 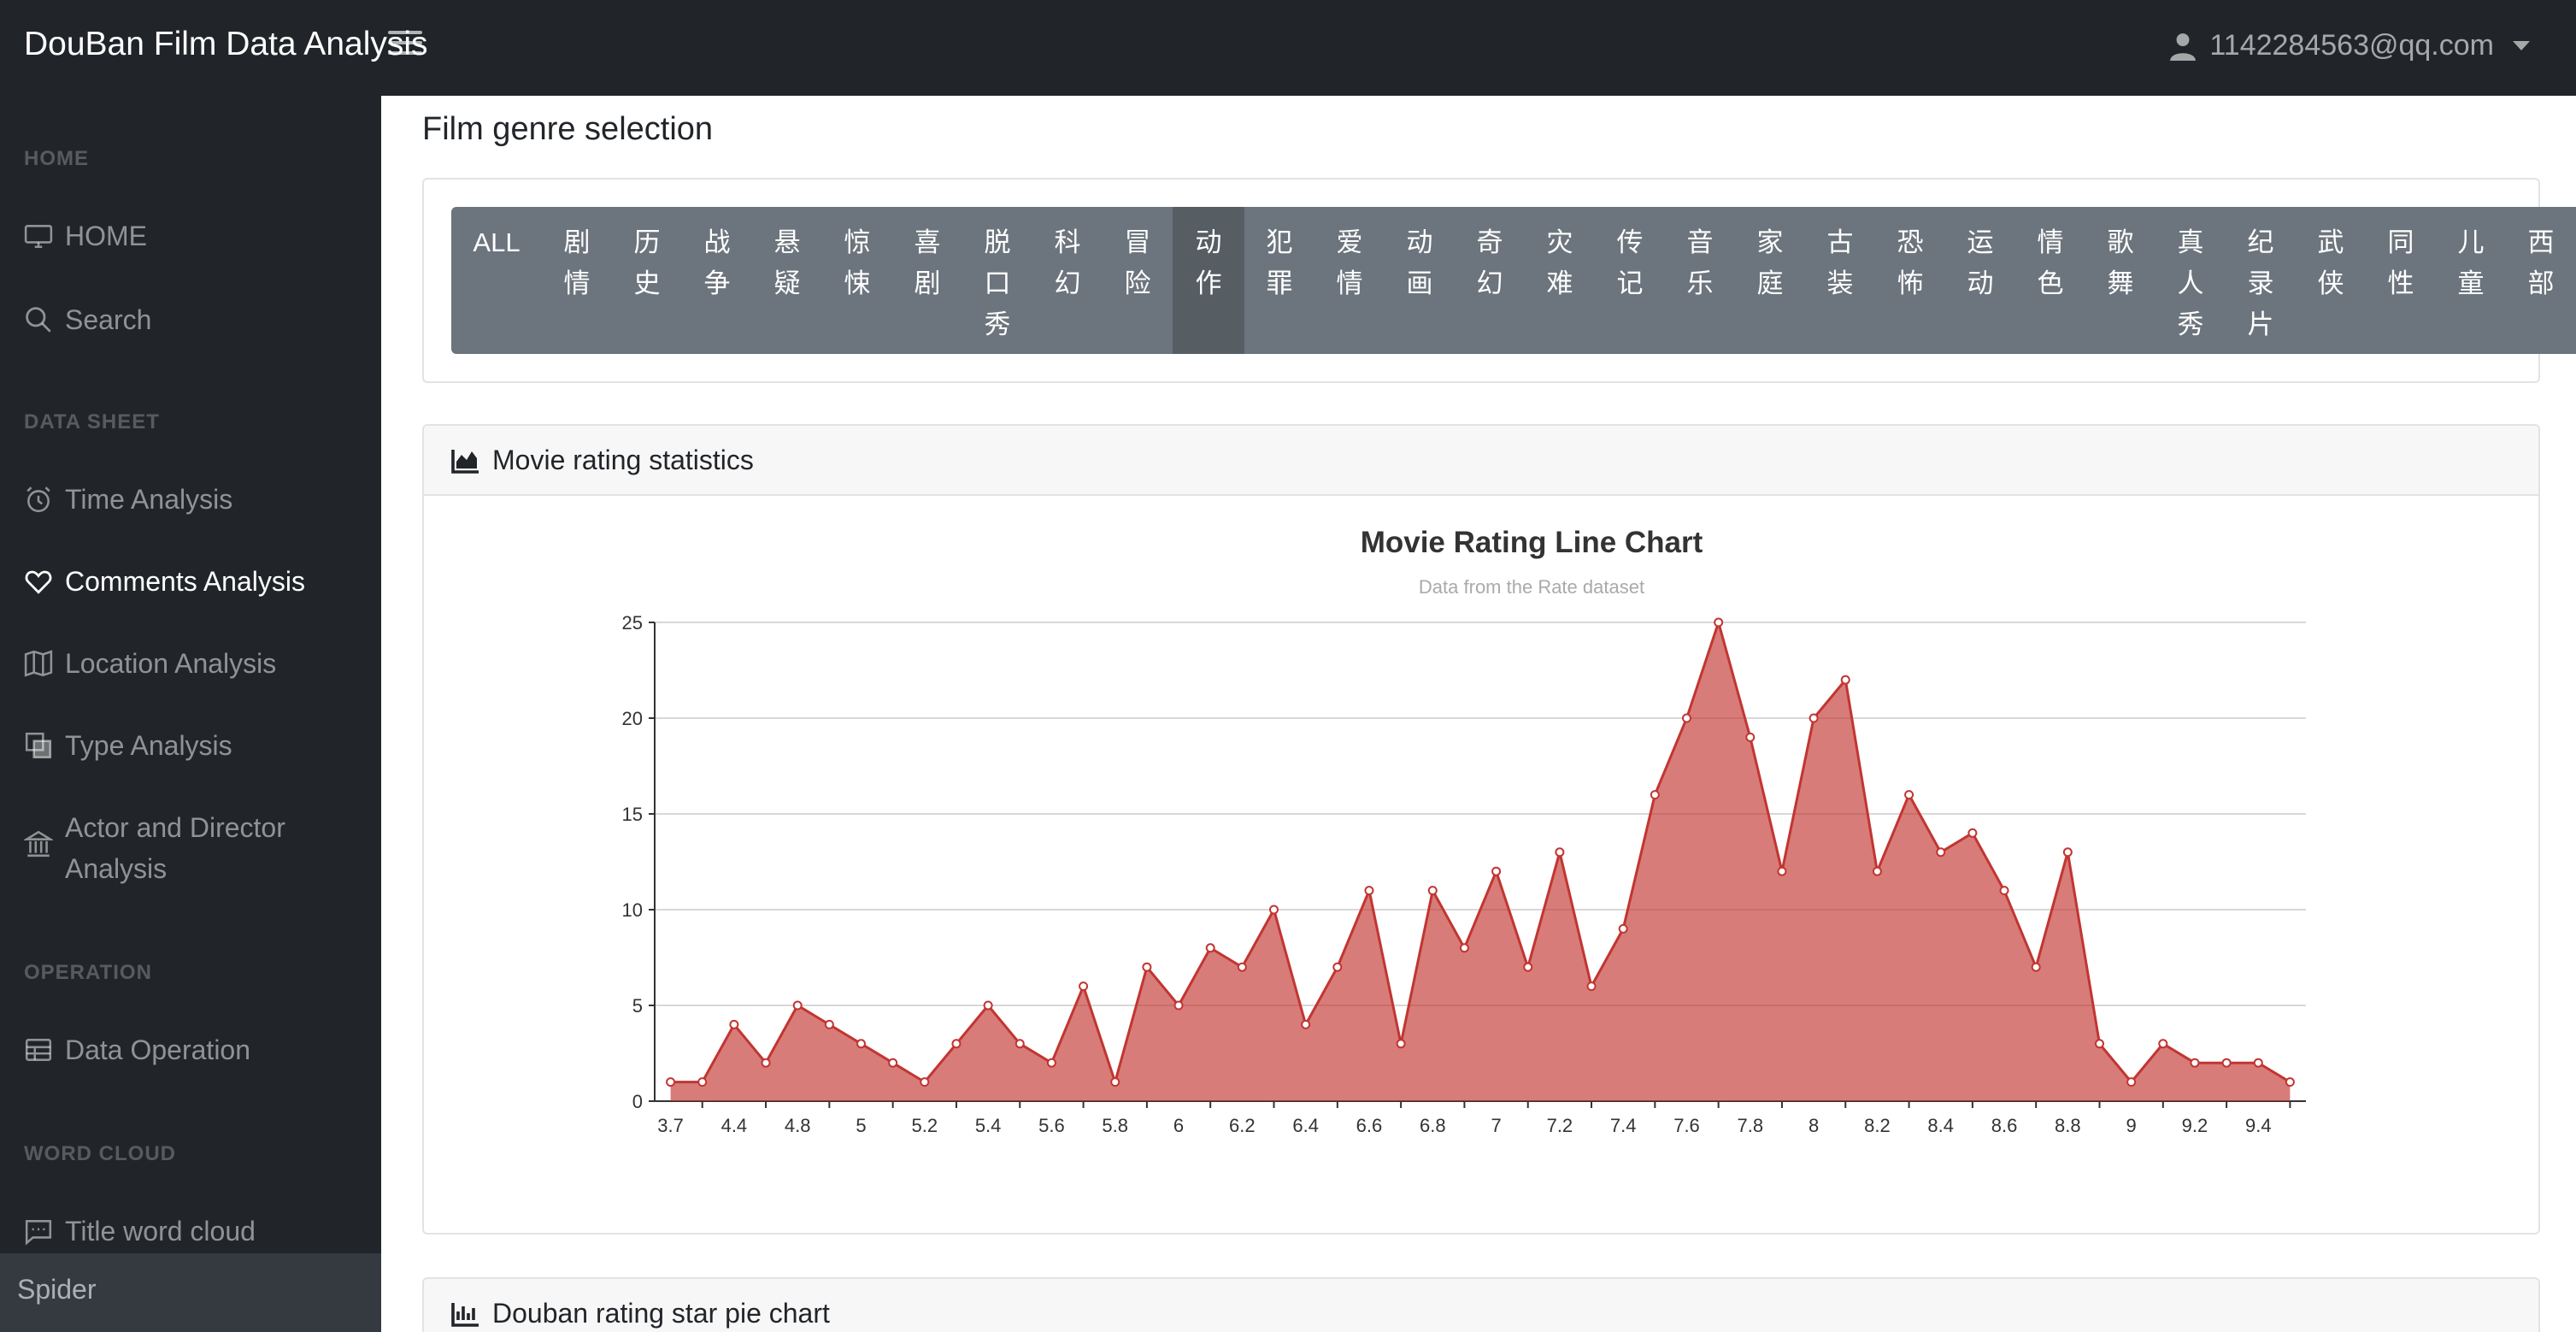 I want to click on genre-label: 同性, so click(x=2400, y=262).